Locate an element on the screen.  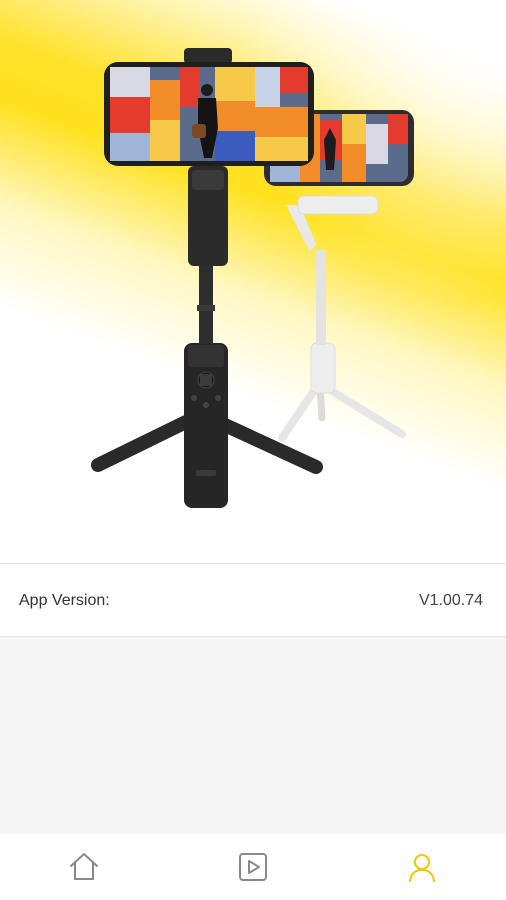
play-icon is located at coordinates (253, 867).